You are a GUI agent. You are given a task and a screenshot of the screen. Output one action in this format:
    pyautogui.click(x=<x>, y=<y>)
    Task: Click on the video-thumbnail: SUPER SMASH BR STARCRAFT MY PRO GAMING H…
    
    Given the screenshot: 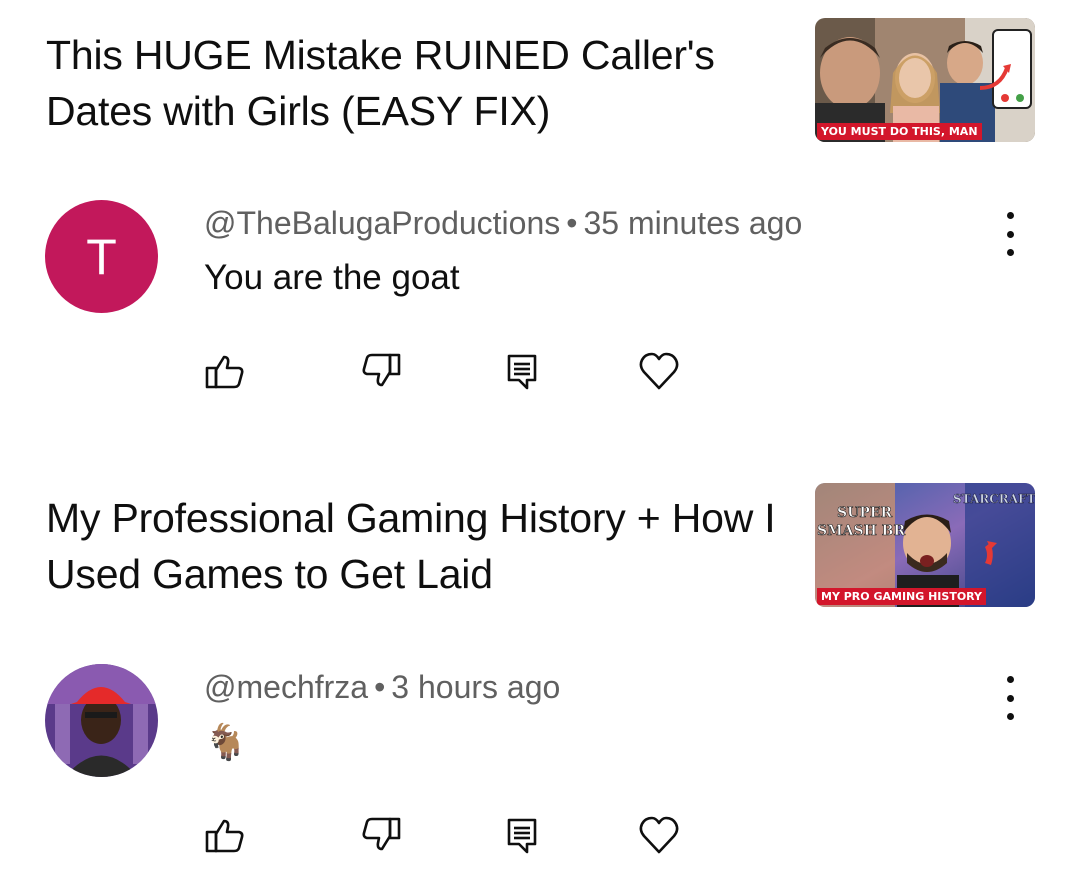 What is the action you would take?
    pyautogui.click(x=925, y=545)
    